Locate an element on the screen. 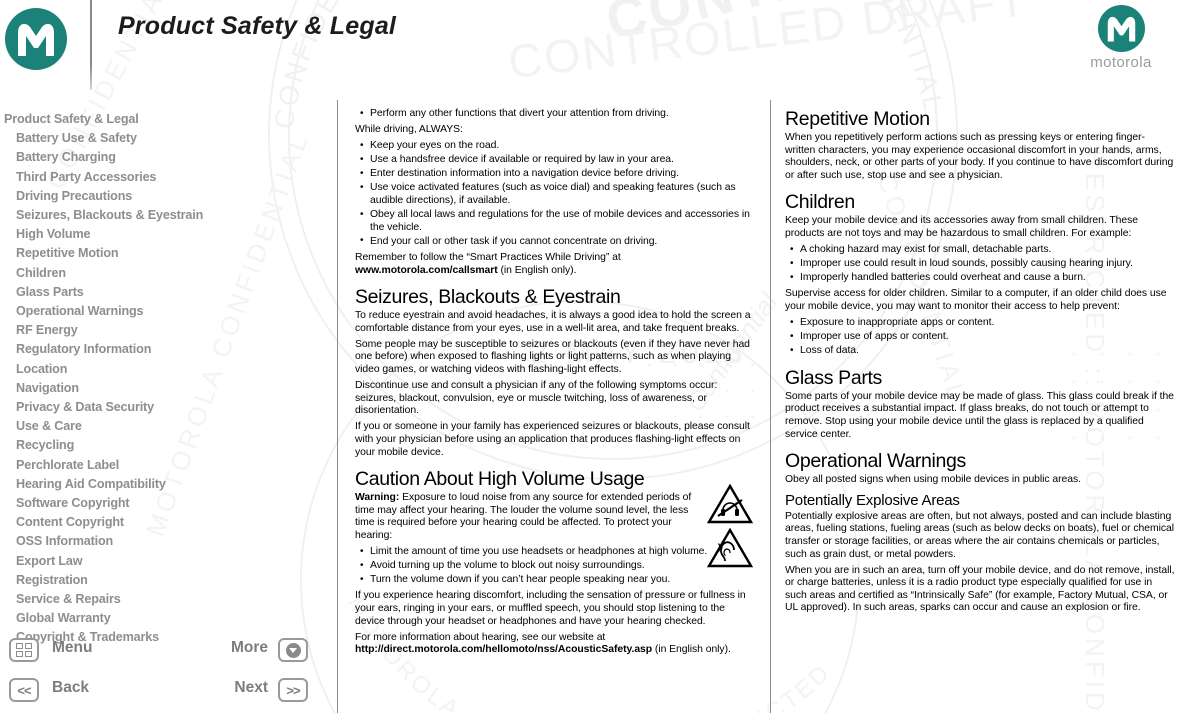 Image resolution: width=1179 pixels, height=713 pixels. list-item: Keep your eyes on the road. is located at coordinates (554, 146).